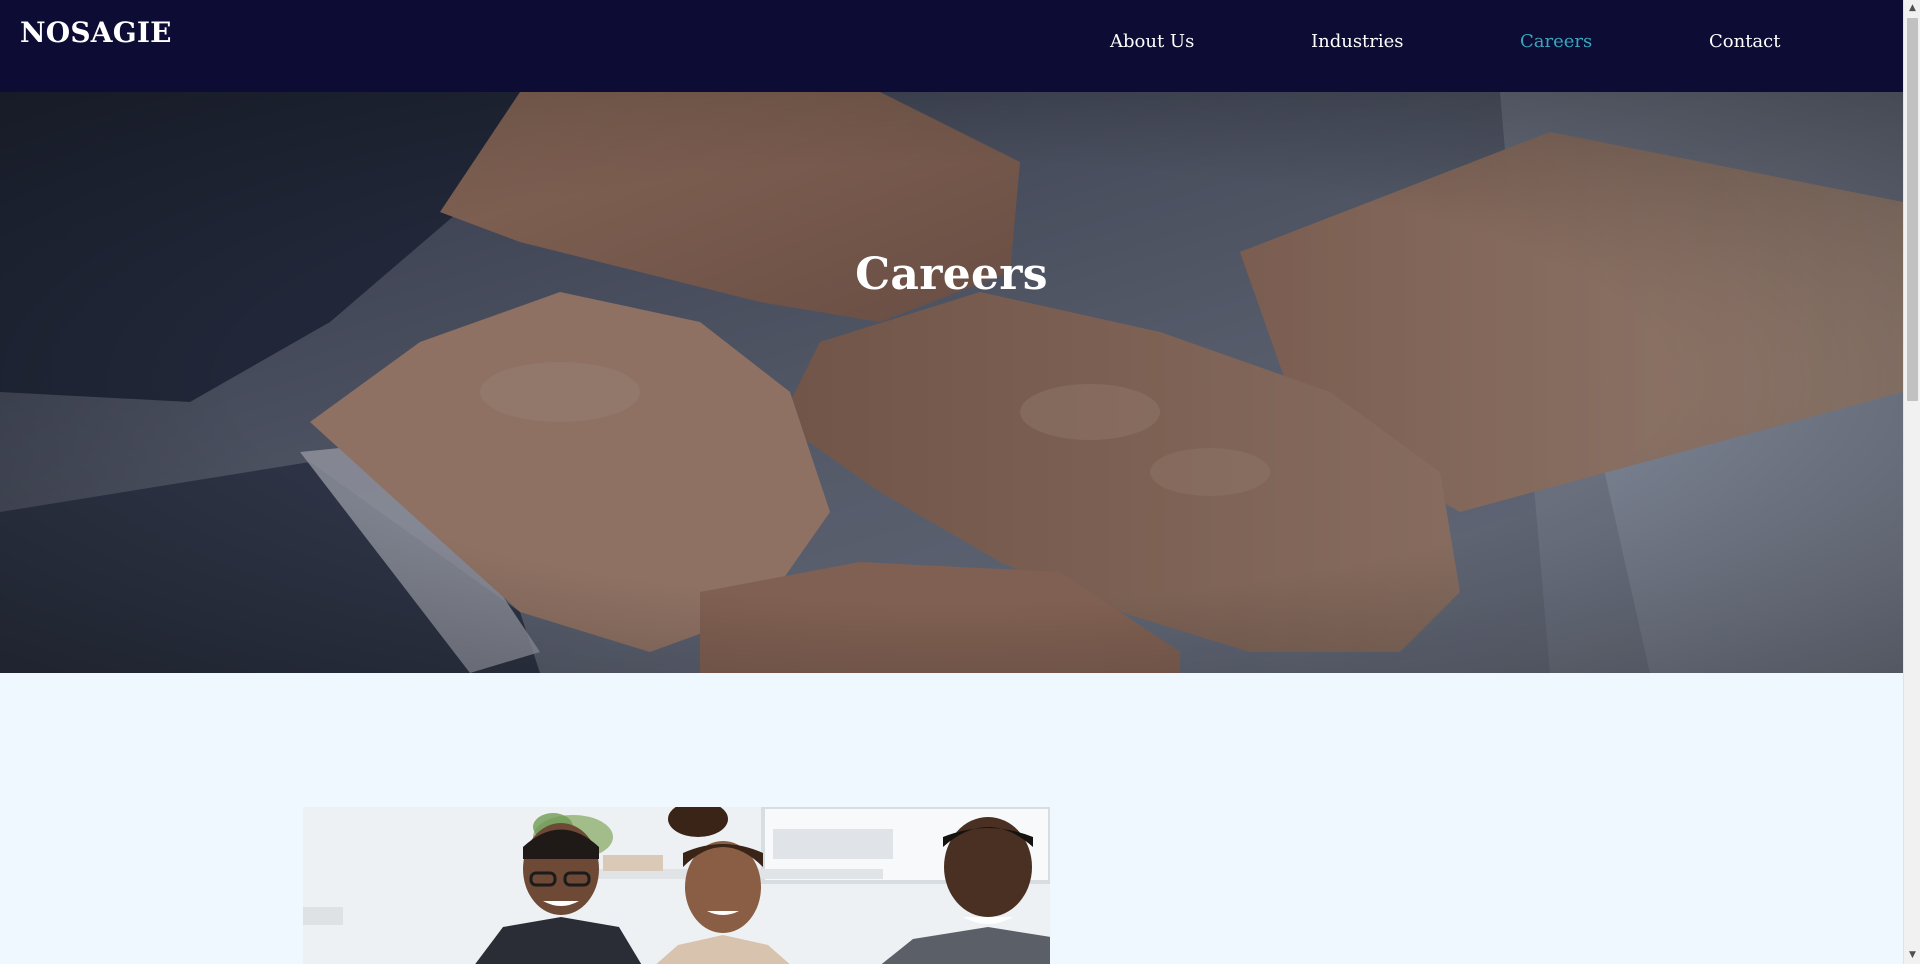  Describe the element at coordinates (1556, 42) in the screenshot. I see `nav-link-careers: Careers` at that location.